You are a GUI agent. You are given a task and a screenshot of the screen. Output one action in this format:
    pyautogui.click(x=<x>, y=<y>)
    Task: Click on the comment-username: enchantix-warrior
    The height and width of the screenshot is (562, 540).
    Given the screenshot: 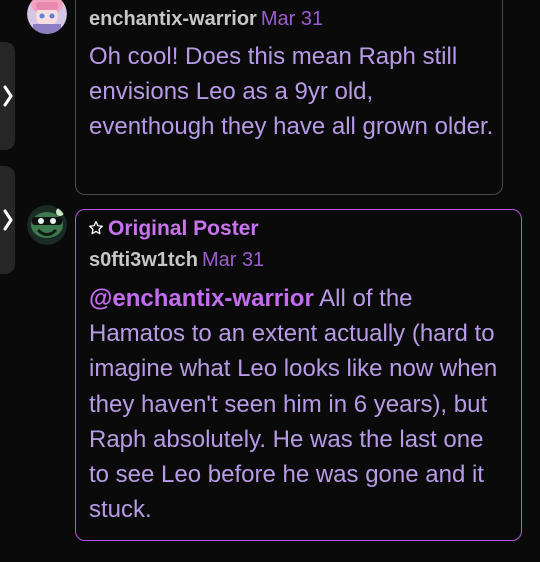 What is the action you would take?
    pyautogui.click(x=173, y=19)
    